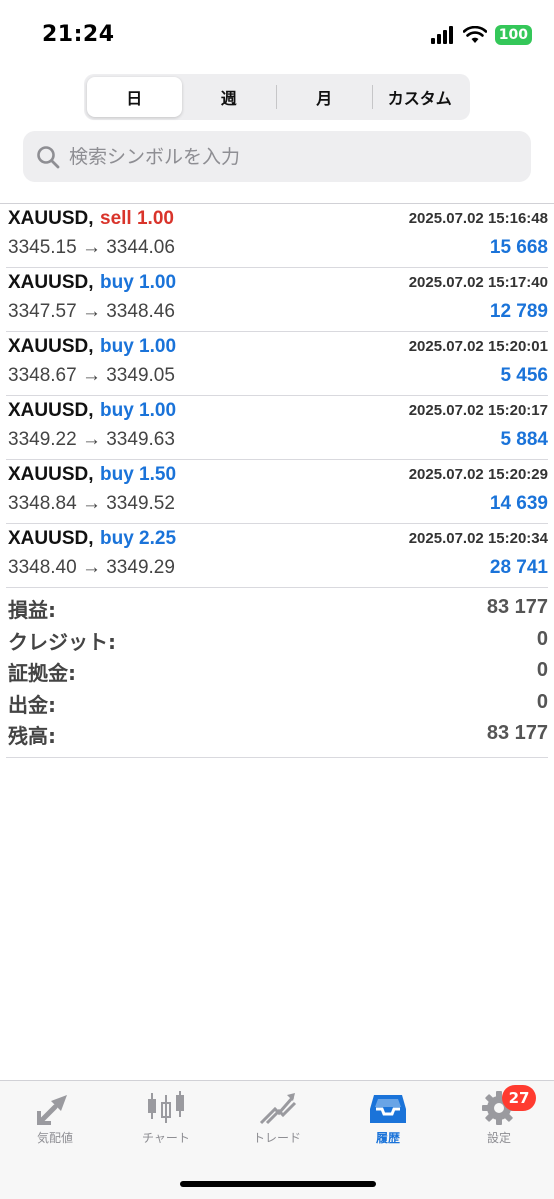 This screenshot has width=554, height=1199. Describe the element at coordinates (324, 97) in the screenshot. I see `tab-month: 月` at that location.